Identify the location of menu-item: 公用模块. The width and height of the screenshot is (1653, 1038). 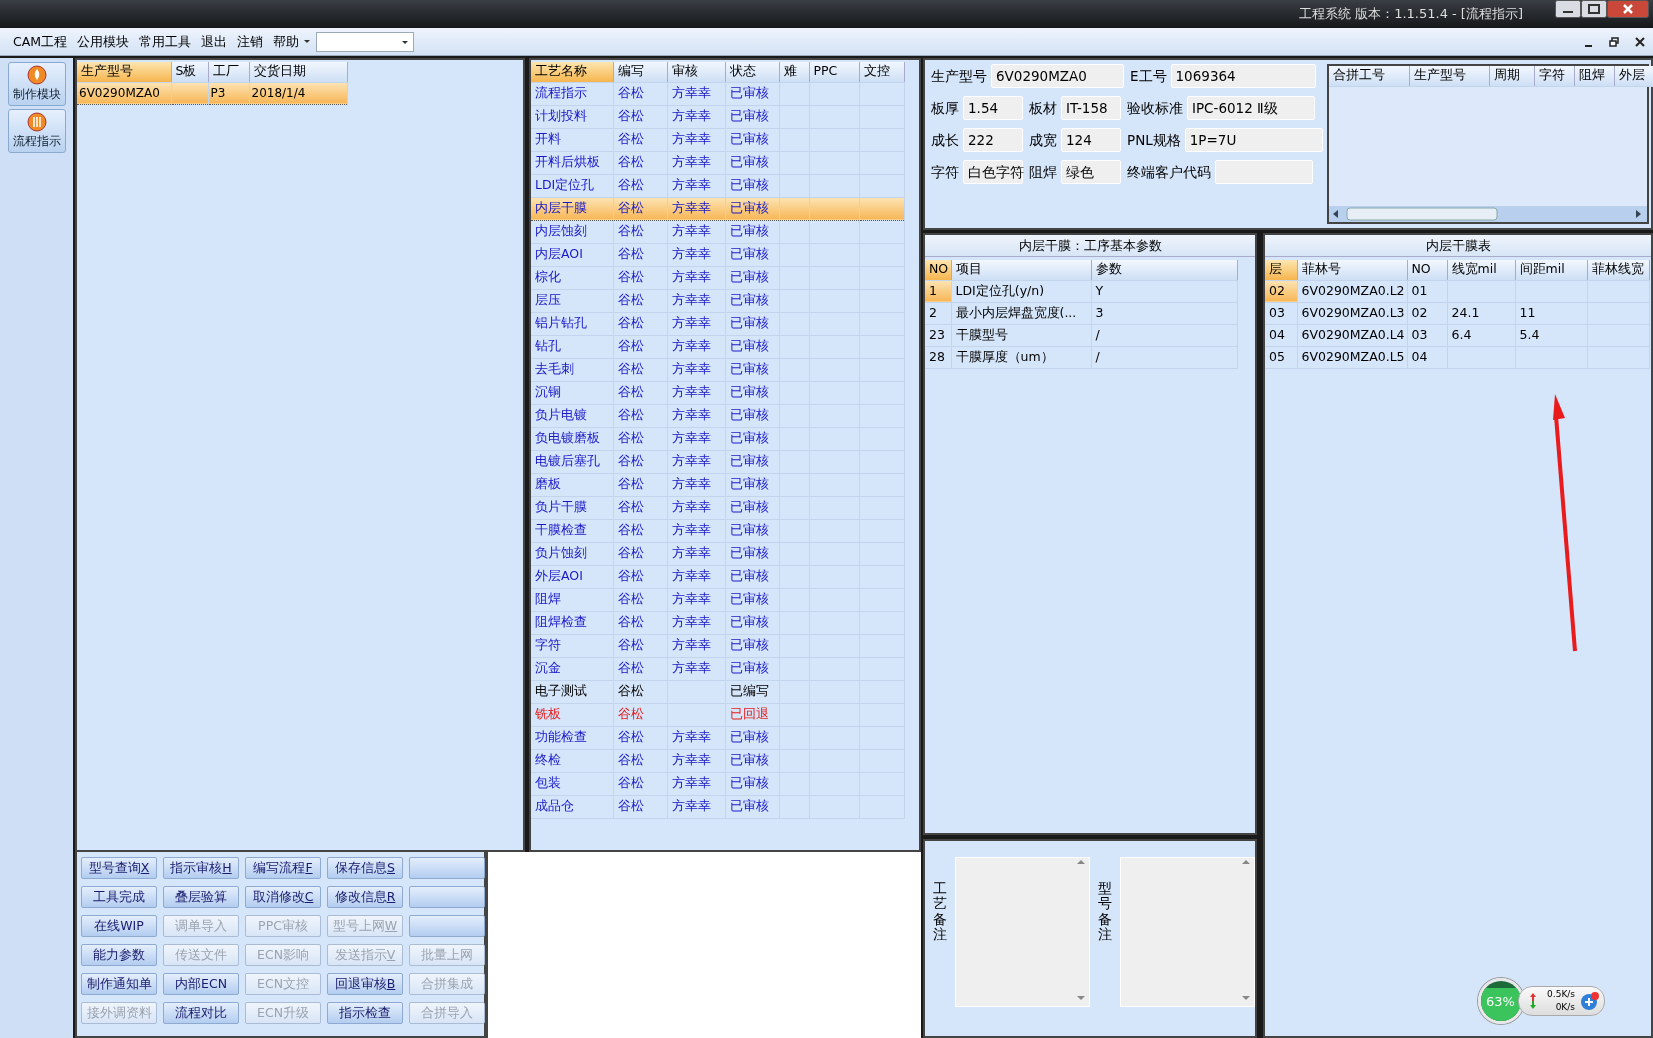
(103, 41).